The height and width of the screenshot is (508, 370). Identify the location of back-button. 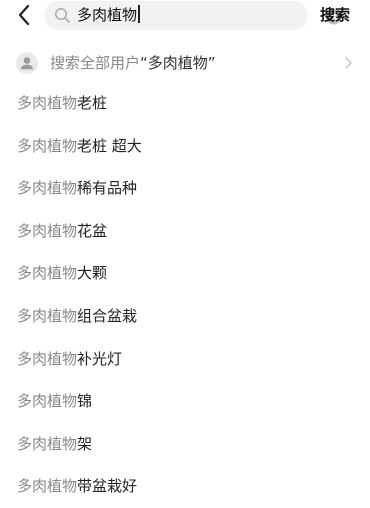
(24, 15).